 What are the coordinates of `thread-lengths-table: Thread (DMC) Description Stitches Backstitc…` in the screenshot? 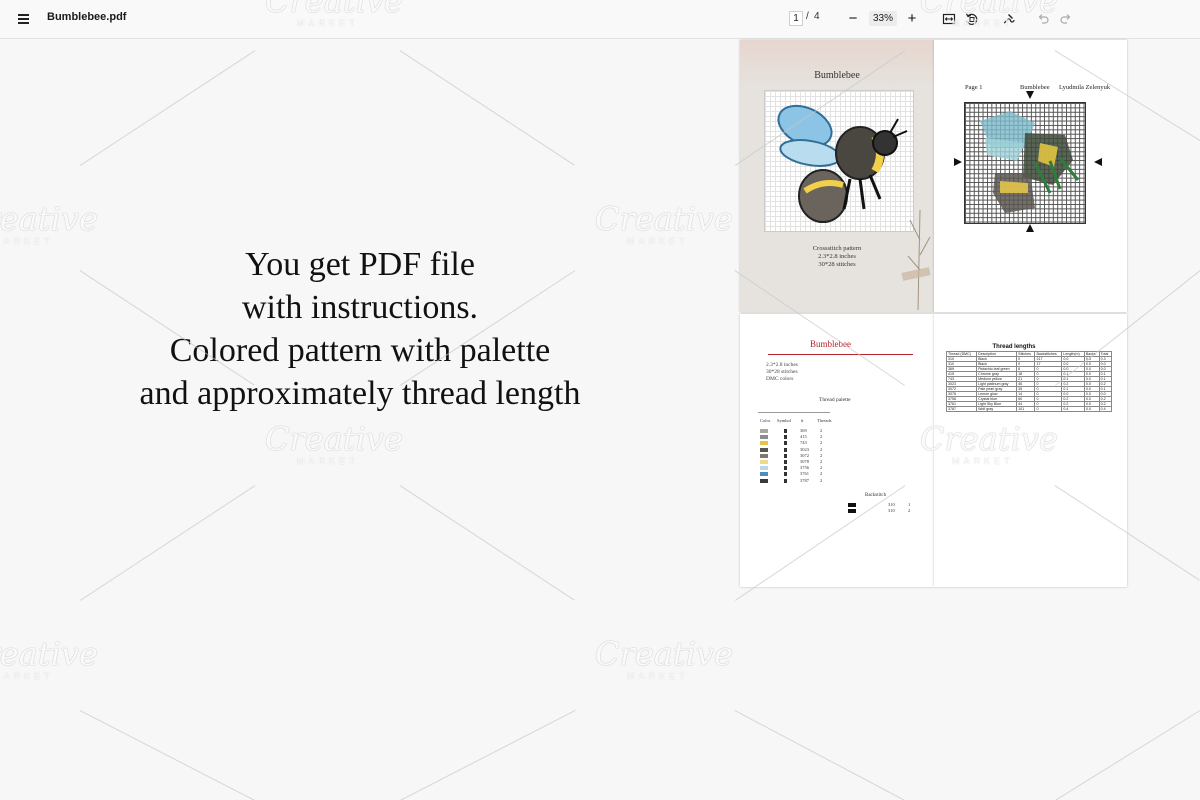 It's located at (1029, 381).